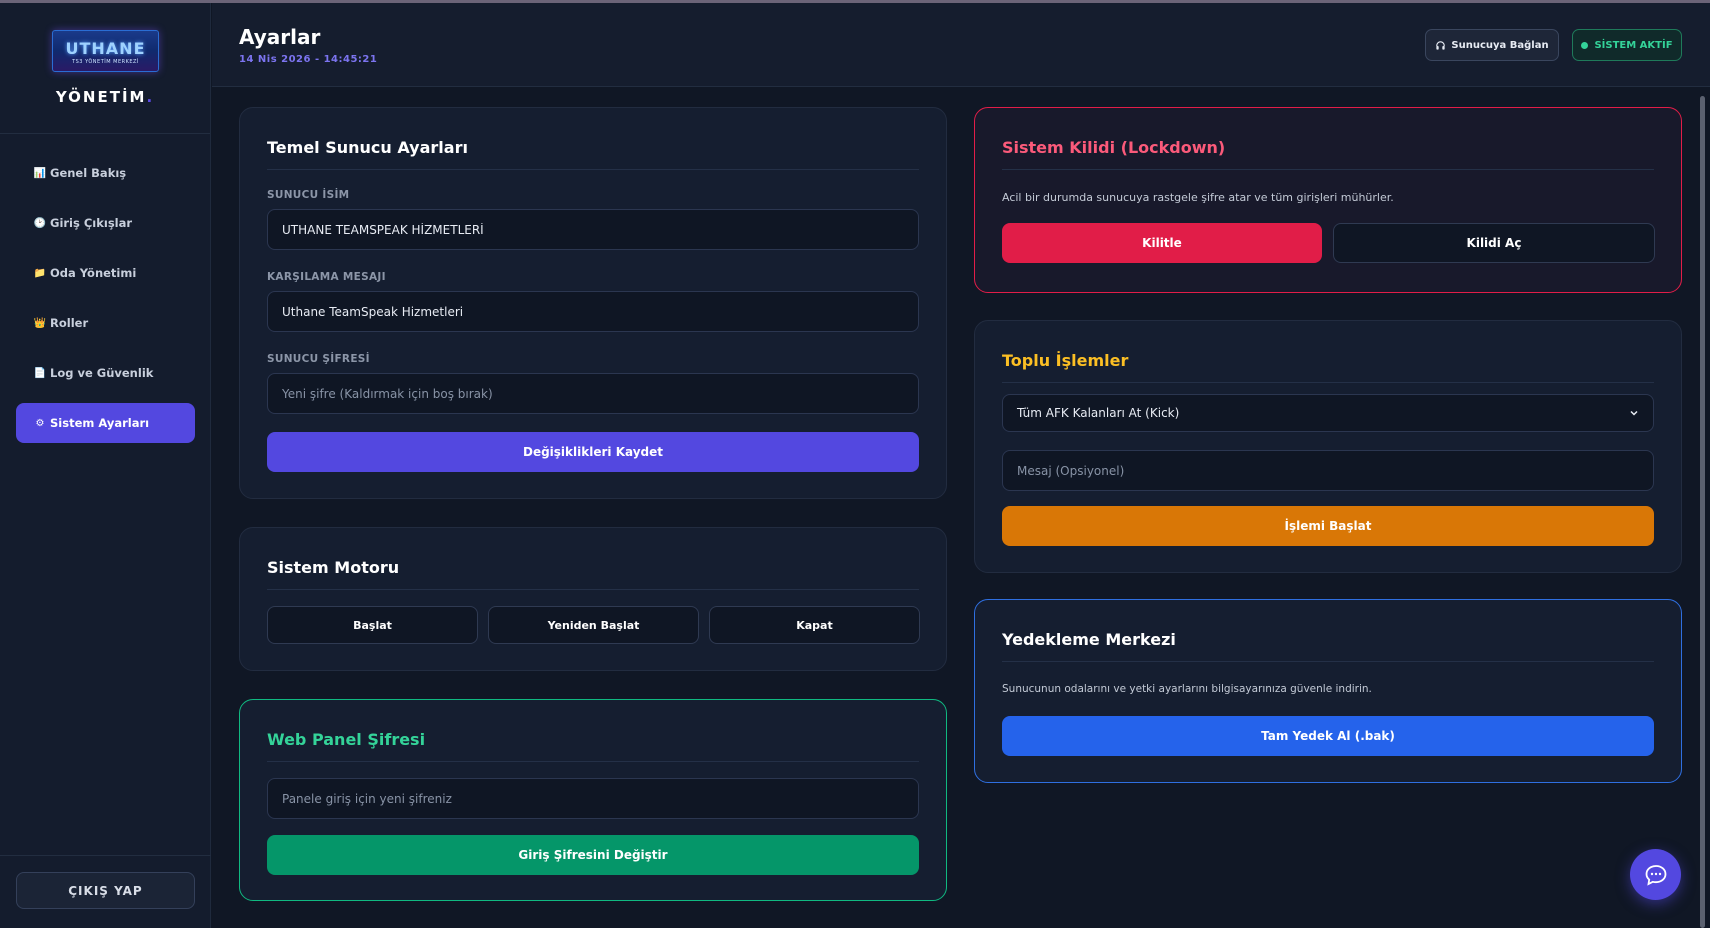 This screenshot has width=1710, height=928. I want to click on sidebar-item-rooms: 📁 Oda Yönetimi, so click(105, 273).